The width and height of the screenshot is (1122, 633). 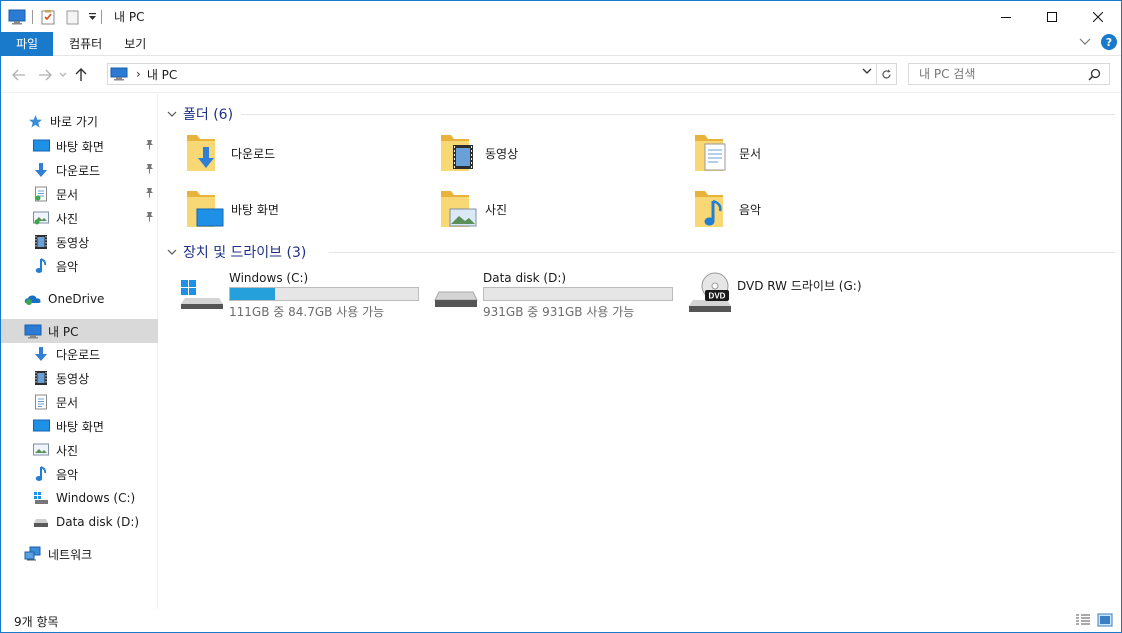 What do you see at coordinates (1094, 620) in the screenshot?
I see `view-toggle-buttons` at bounding box center [1094, 620].